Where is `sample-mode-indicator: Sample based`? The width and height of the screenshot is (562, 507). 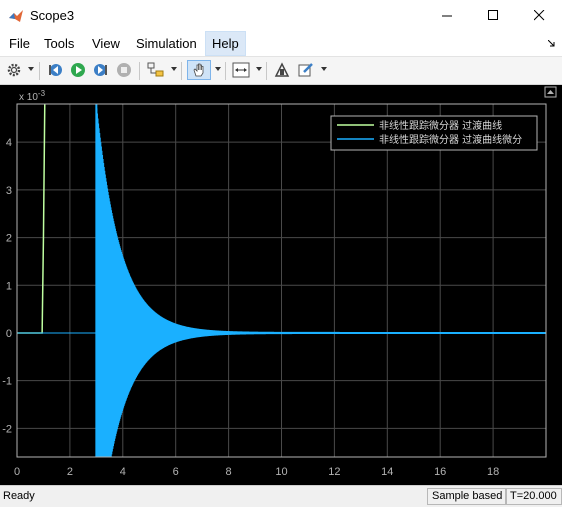 sample-mode-indicator: Sample based is located at coordinates (467, 496).